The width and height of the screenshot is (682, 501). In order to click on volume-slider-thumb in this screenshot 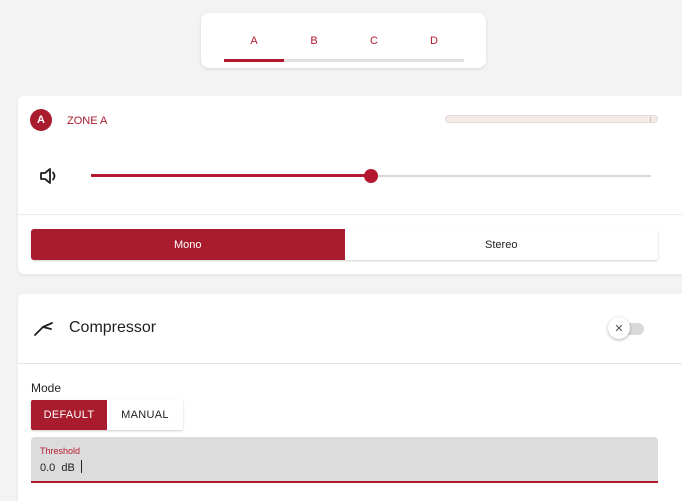, I will do `click(371, 176)`.